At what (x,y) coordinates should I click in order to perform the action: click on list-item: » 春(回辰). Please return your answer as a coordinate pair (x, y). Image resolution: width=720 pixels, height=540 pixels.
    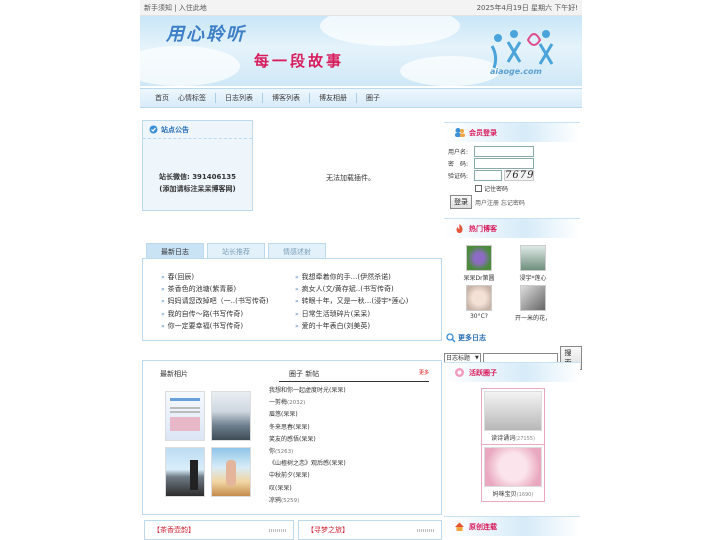
    Looking at the image, I should click on (228, 277).